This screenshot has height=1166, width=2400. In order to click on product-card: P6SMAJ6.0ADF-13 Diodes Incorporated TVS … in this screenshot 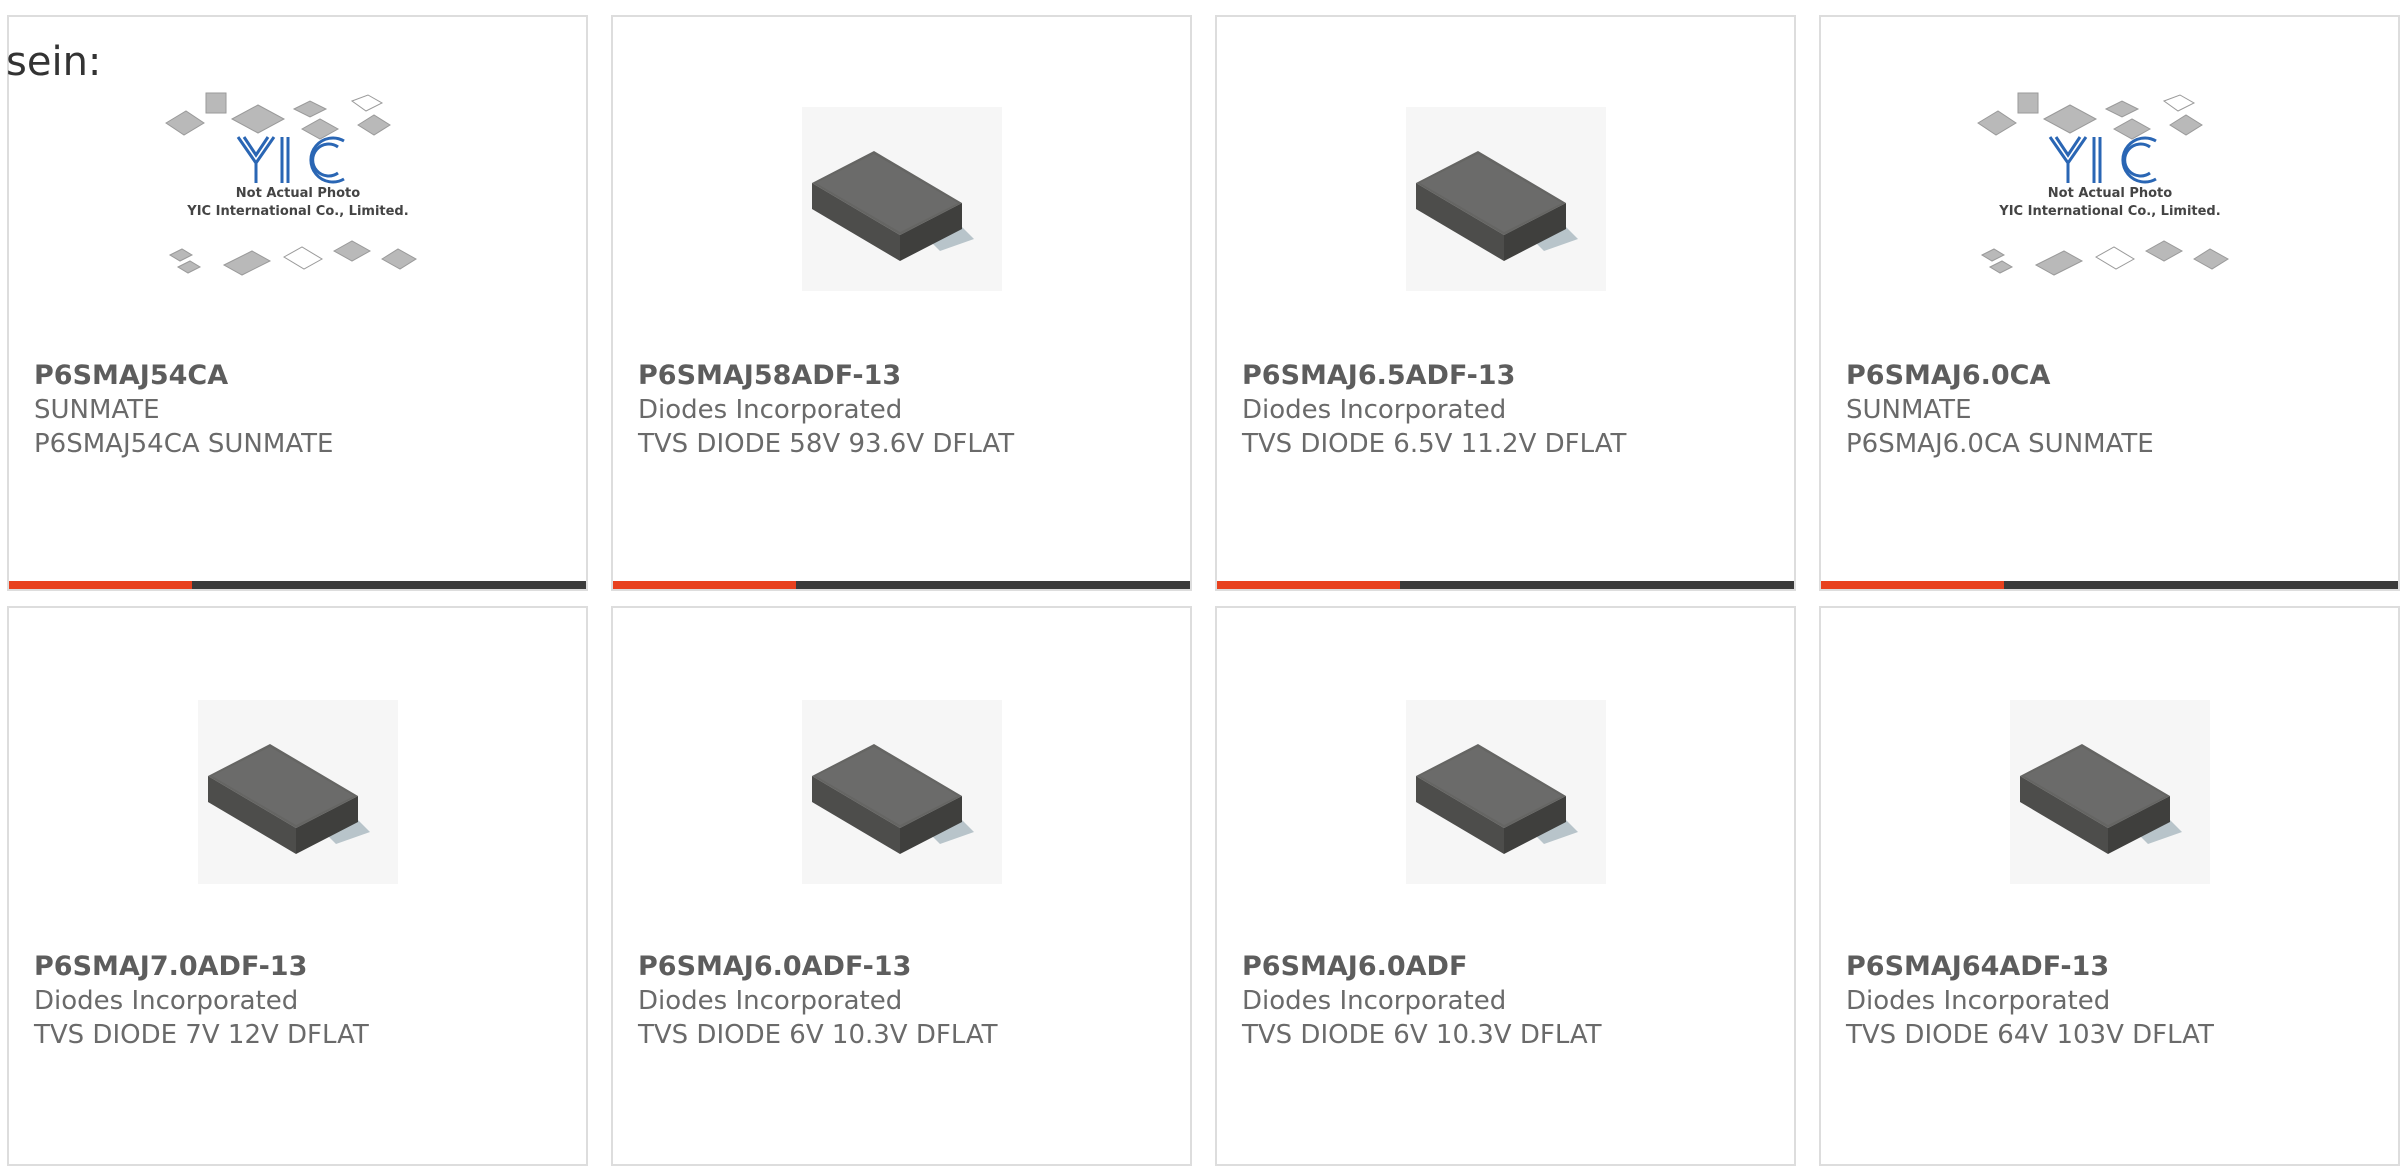, I will do `click(901, 886)`.